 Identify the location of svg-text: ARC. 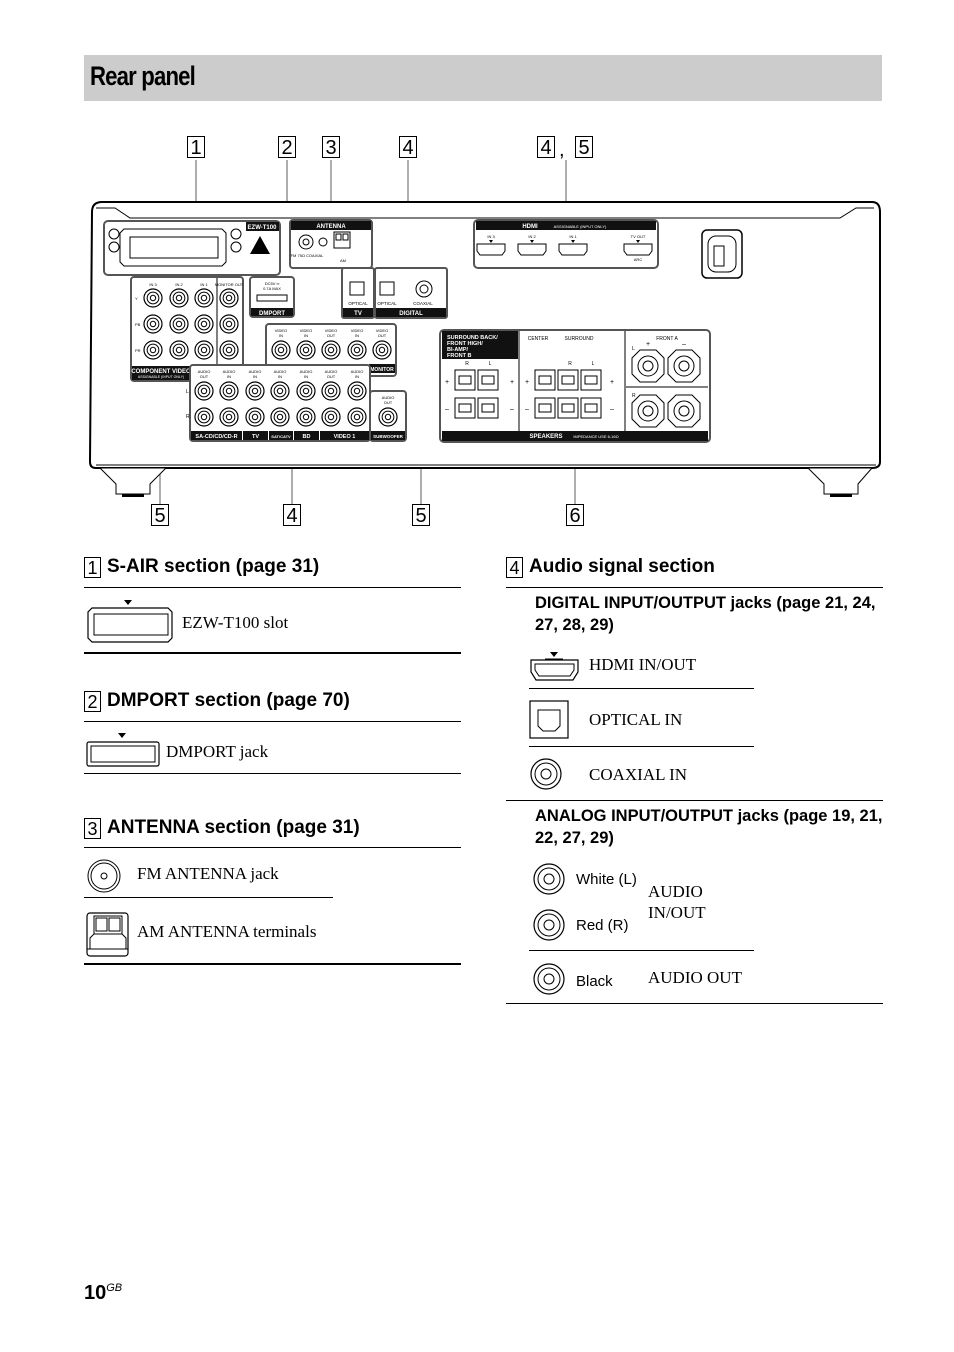
(638, 259).